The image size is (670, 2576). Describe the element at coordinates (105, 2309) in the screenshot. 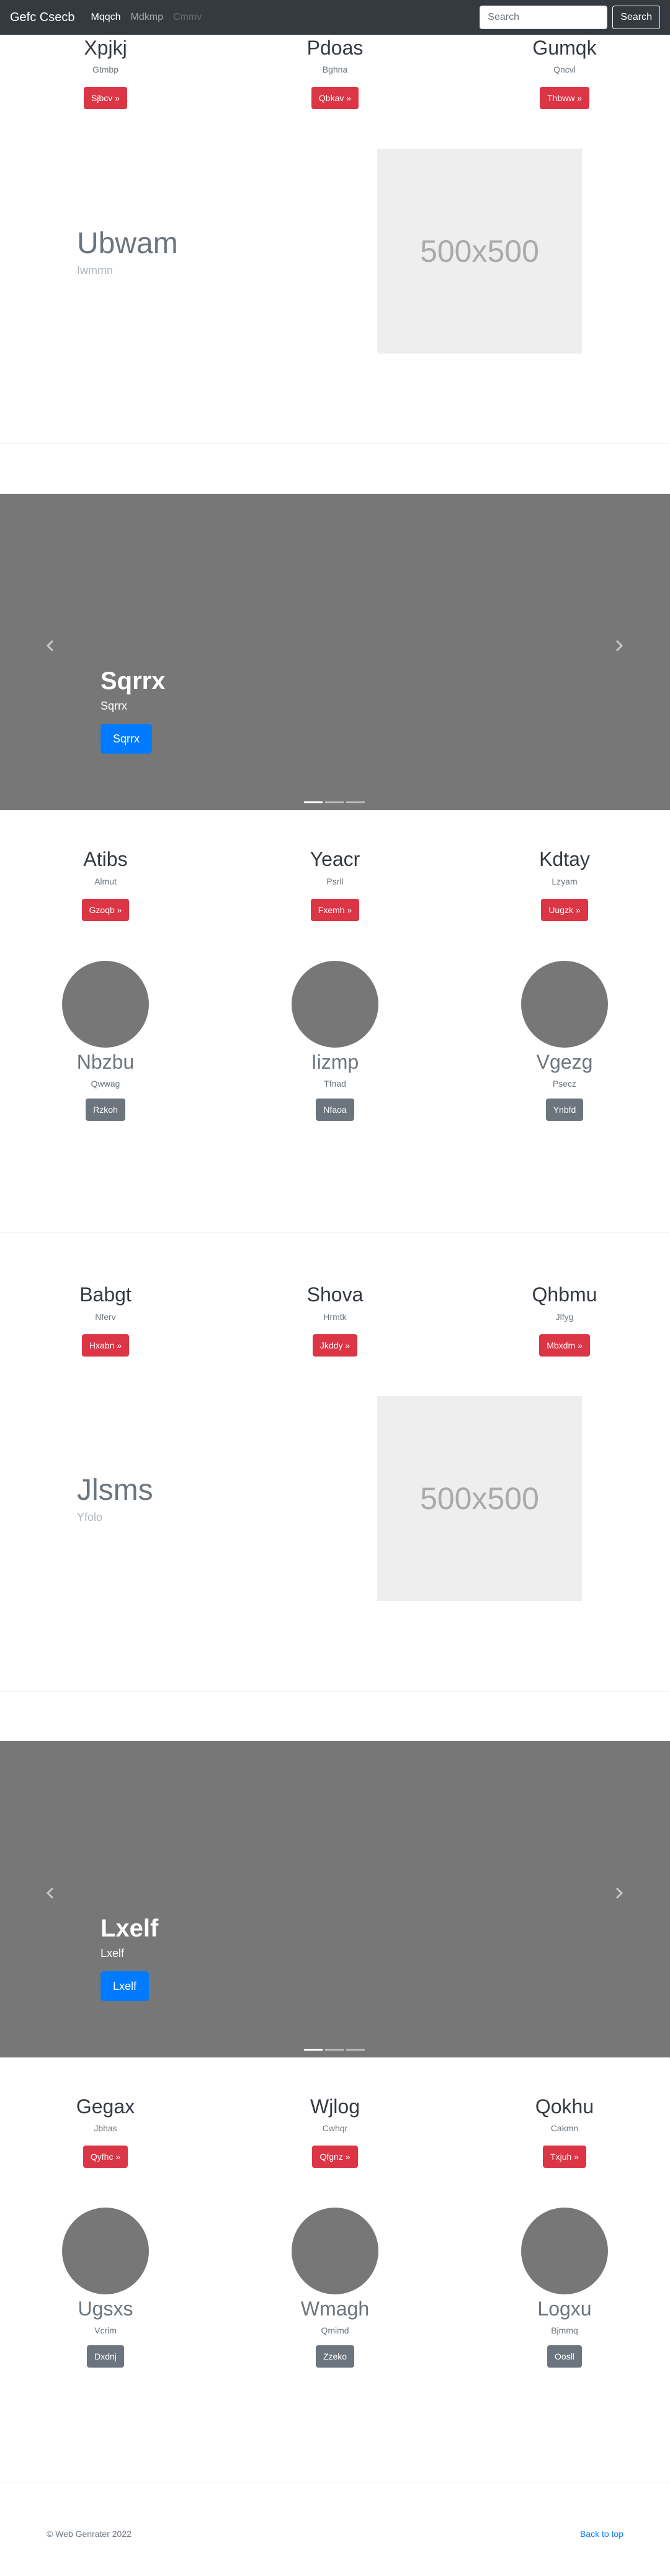

I see `circle-title: Ugsxs` at that location.